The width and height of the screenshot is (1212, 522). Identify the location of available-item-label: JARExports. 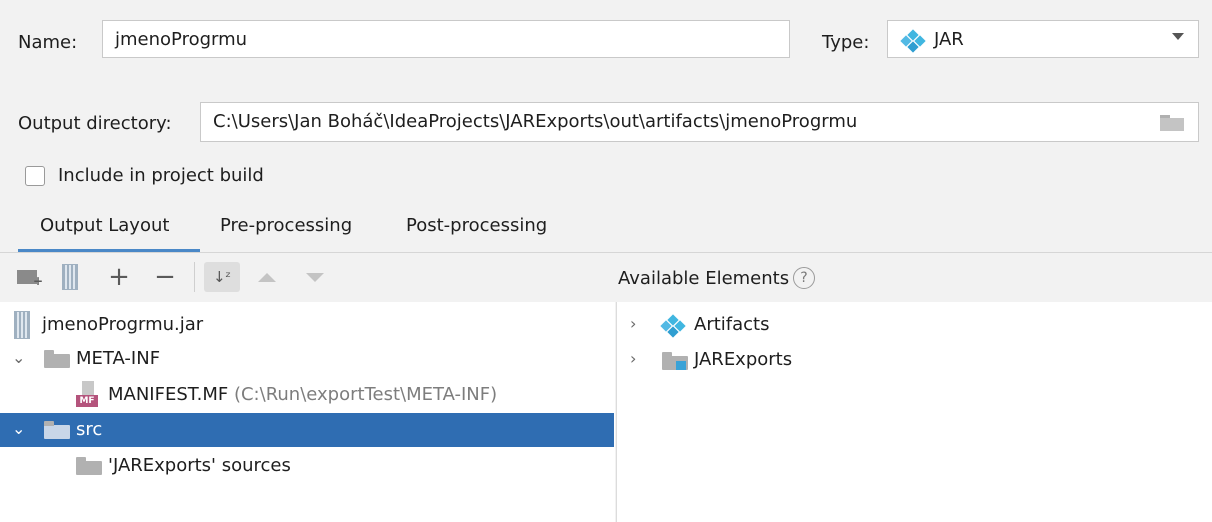
(743, 359).